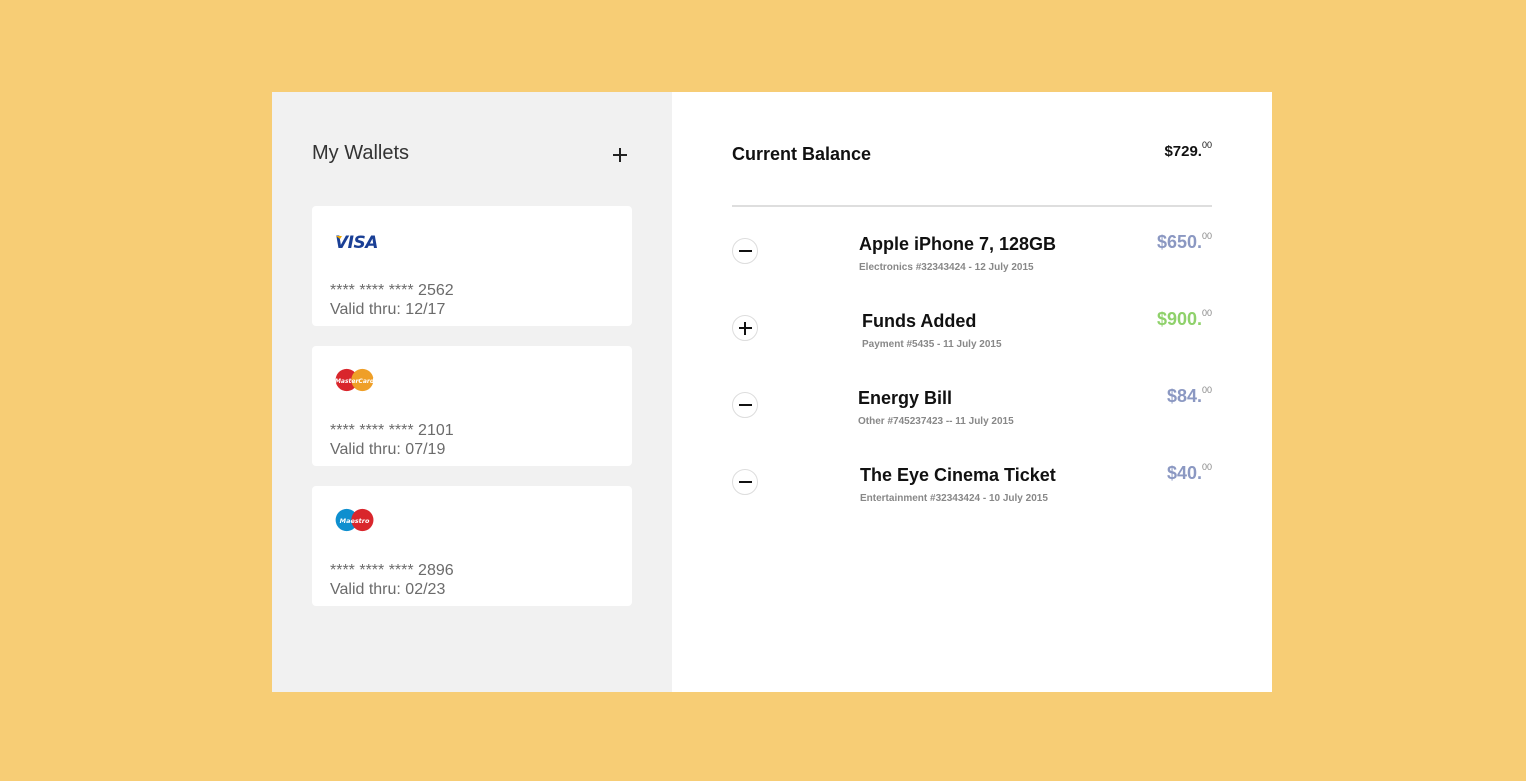 Image resolution: width=1526 pixels, height=781 pixels. What do you see at coordinates (1184, 318) in the screenshot?
I see `transaction-amount: $900.00` at bounding box center [1184, 318].